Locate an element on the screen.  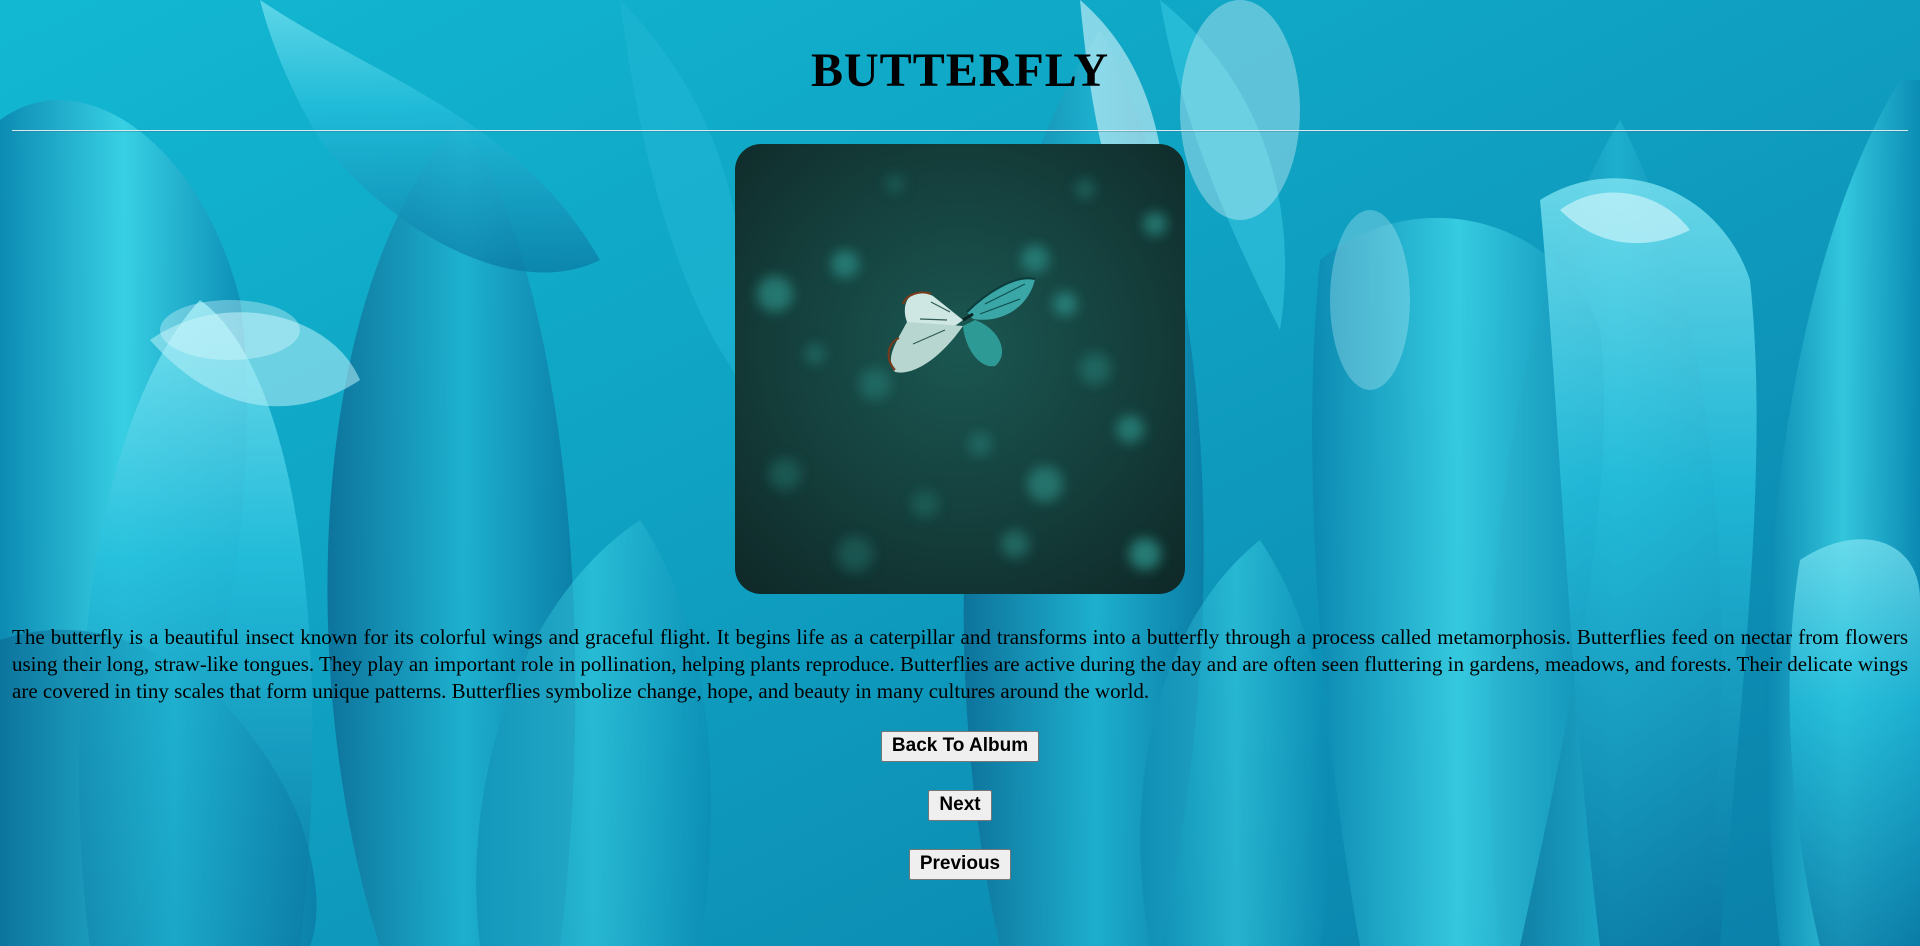
previous-button-row: Previous is located at coordinates (960, 865).